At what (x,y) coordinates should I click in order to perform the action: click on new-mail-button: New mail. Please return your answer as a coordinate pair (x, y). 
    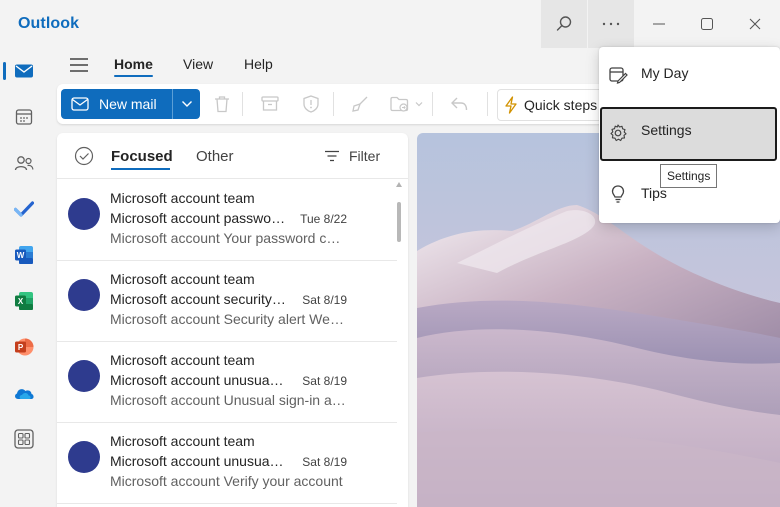
    Looking at the image, I should click on (116, 104).